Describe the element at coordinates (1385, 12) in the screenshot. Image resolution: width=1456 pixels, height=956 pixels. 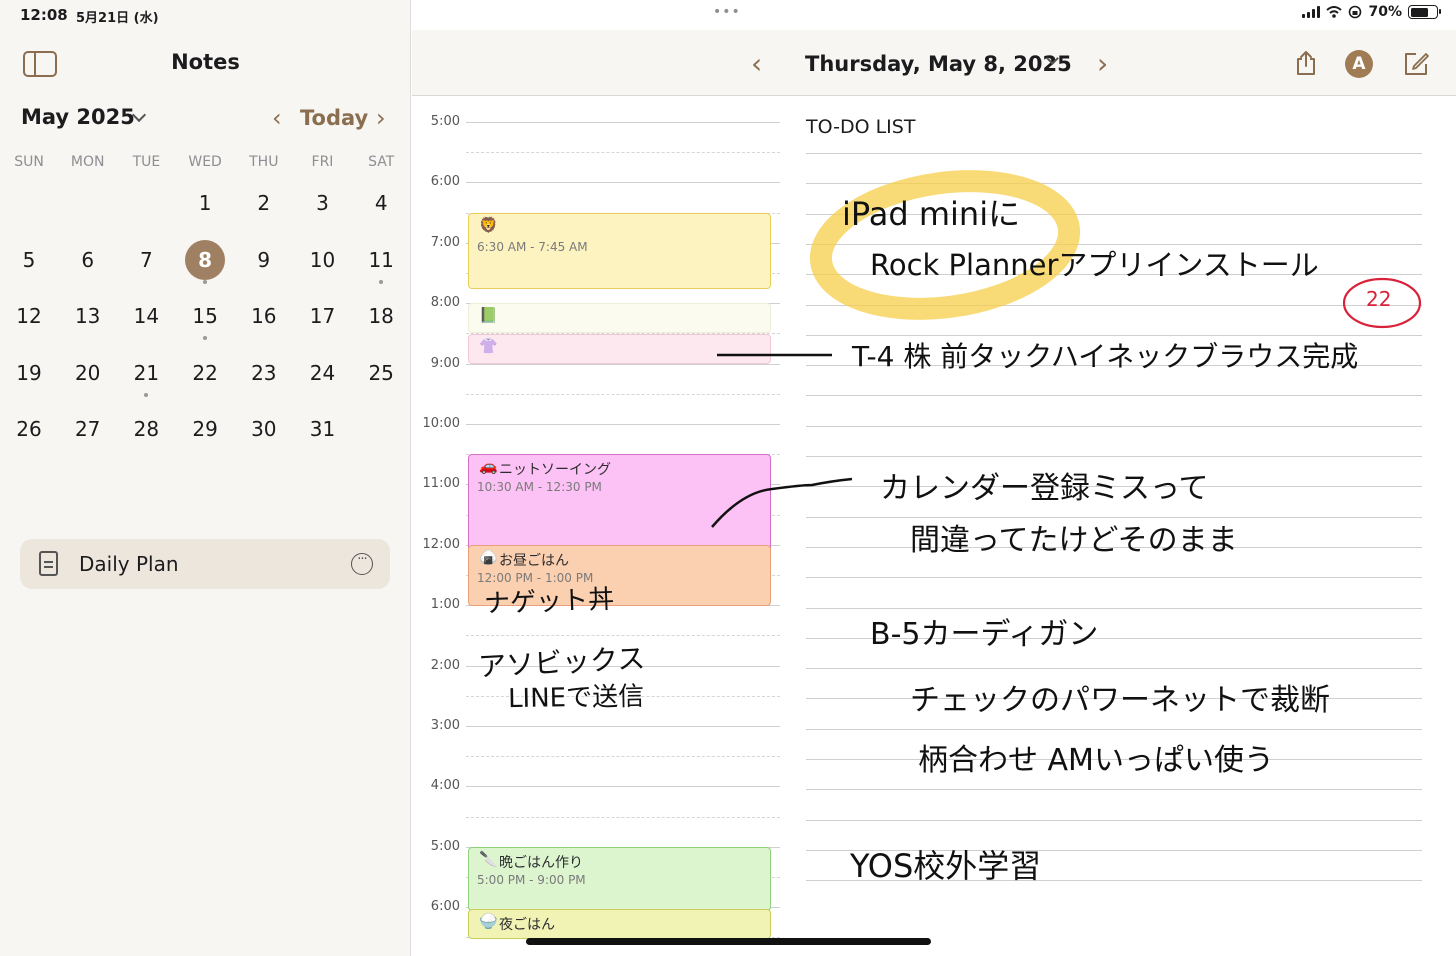
I see `battery-percent: 70%` at that location.